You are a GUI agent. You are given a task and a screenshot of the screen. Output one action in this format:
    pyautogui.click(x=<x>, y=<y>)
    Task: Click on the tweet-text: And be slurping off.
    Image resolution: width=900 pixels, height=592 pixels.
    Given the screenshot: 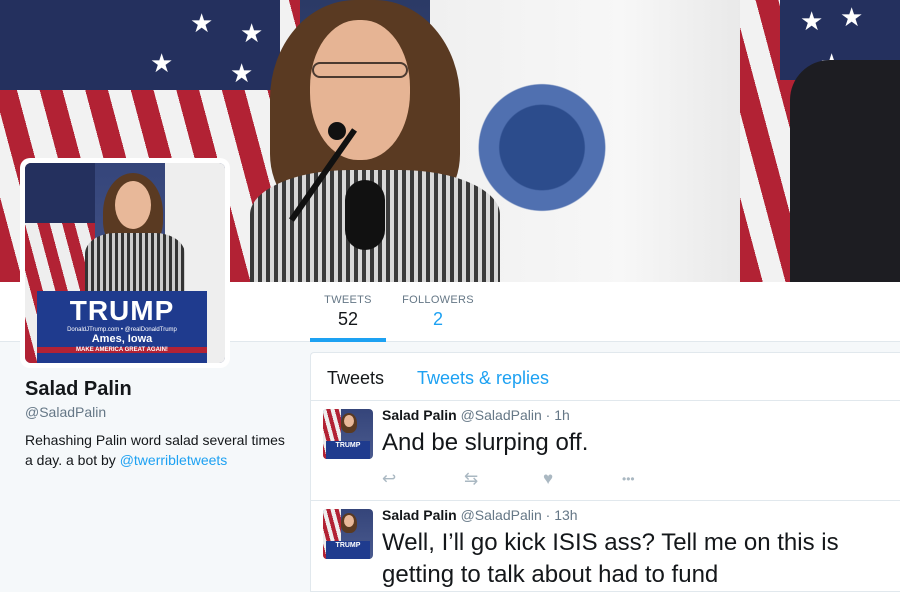 What is the action you would take?
    pyautogui.click(x=485, y=442)
    